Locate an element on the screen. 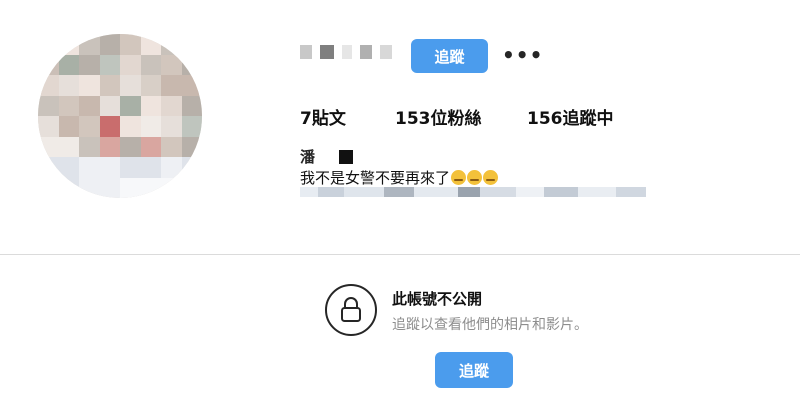 This screenshot has height=404, width=800. posts-count: 7貼文 is located at coordinates (323, 119).